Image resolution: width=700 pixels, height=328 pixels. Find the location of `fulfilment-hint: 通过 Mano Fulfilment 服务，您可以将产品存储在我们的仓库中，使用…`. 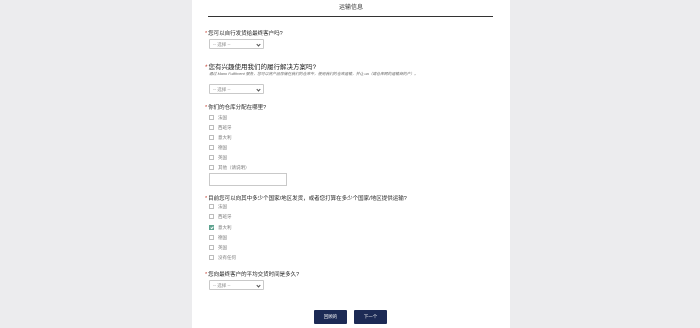

fulfilment-hint: 通过 Mano Fulfilment 服务，您可以将产品存储在我们的仓库中，使用… is located at coordinates (314, 74).